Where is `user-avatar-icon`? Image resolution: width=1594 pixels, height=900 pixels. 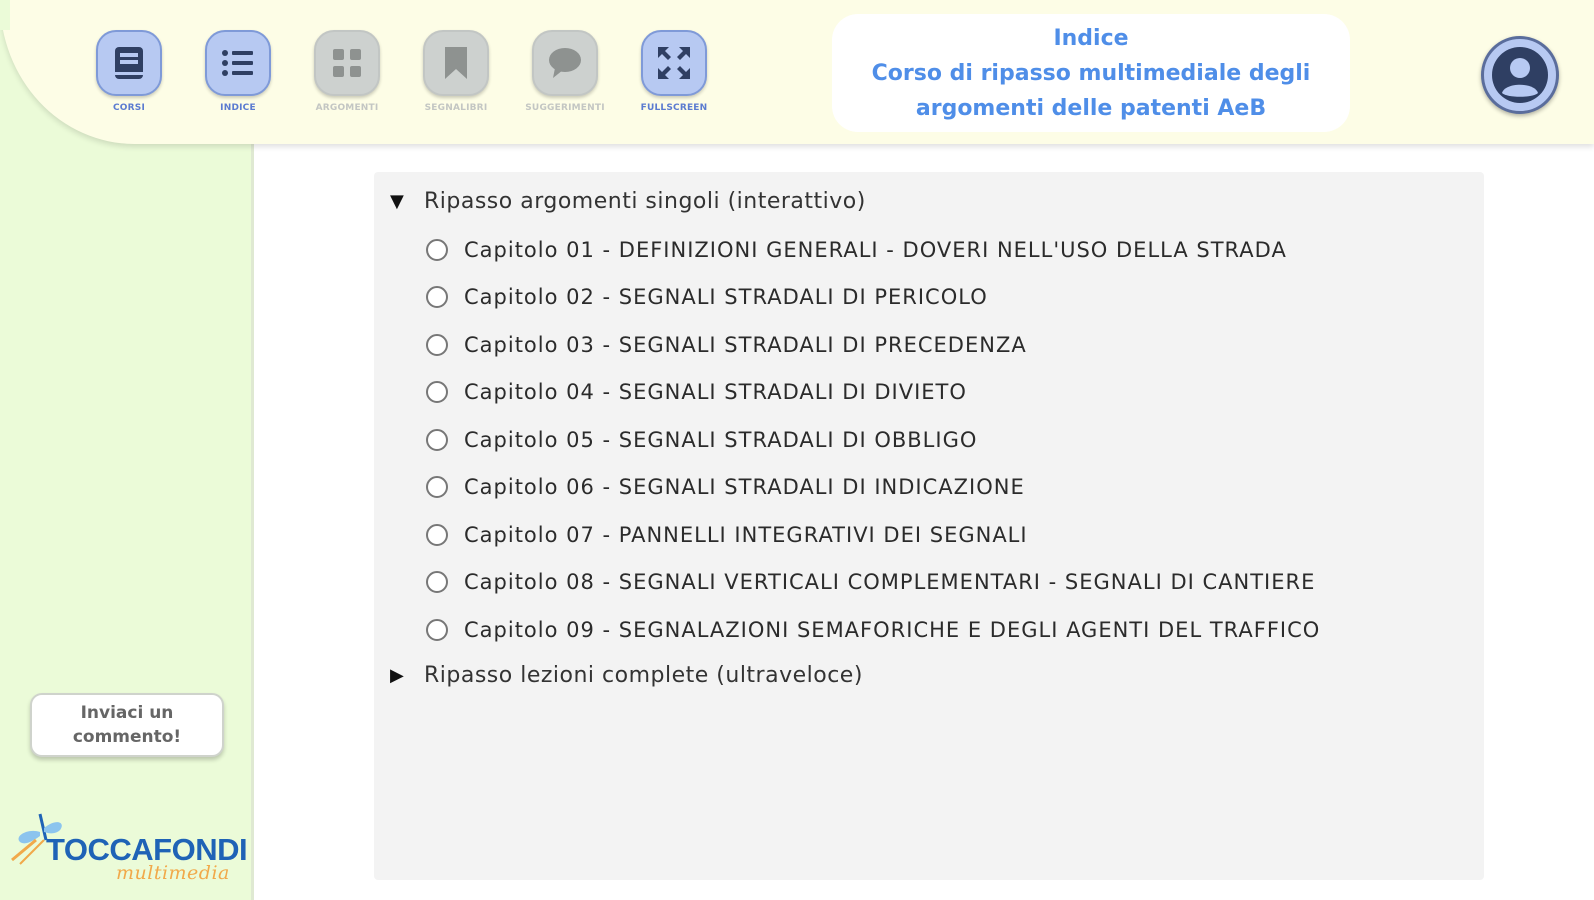
user-avatar-icon is located at coordinates (1520, 75).